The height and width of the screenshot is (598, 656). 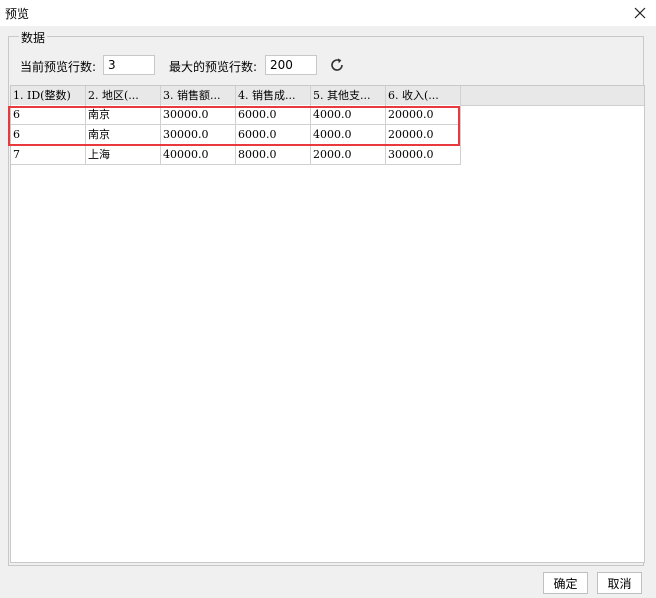 I want to click on table-cell: 2000.0, so click(x=348, y=155).